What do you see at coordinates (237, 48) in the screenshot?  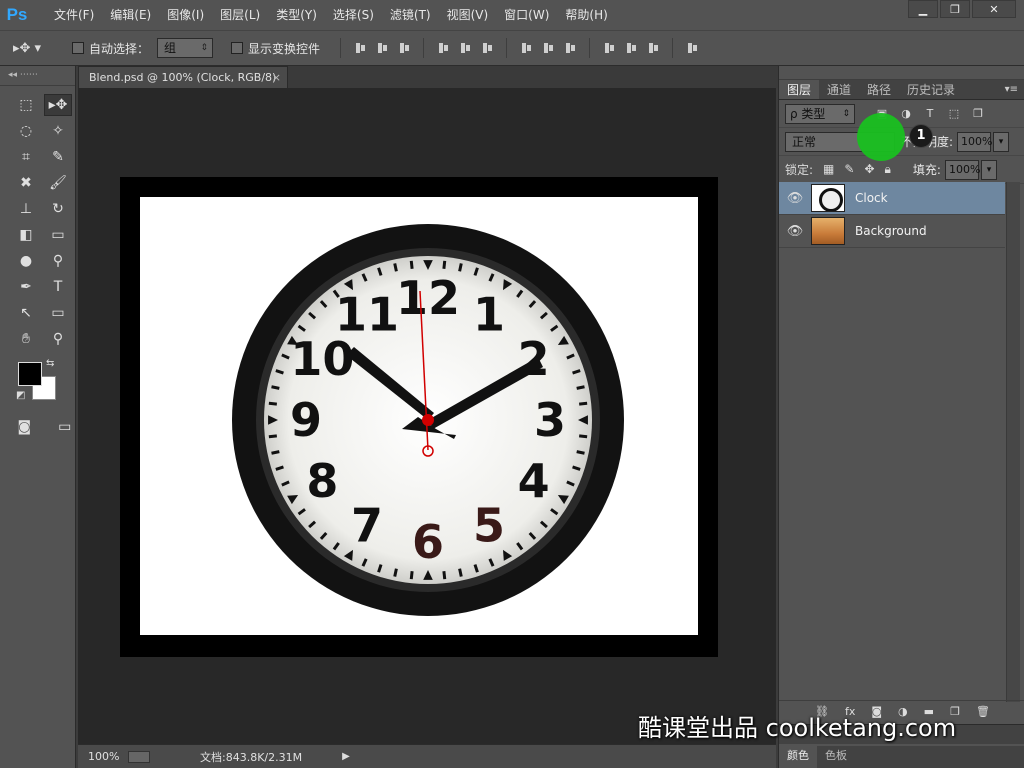 I see `show-transform-checkbox` at bounding box center [237, 48].